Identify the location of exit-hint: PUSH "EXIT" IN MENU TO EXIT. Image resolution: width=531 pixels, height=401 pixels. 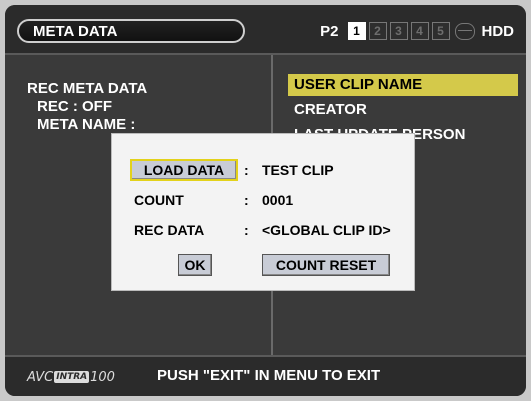
(269, 375).